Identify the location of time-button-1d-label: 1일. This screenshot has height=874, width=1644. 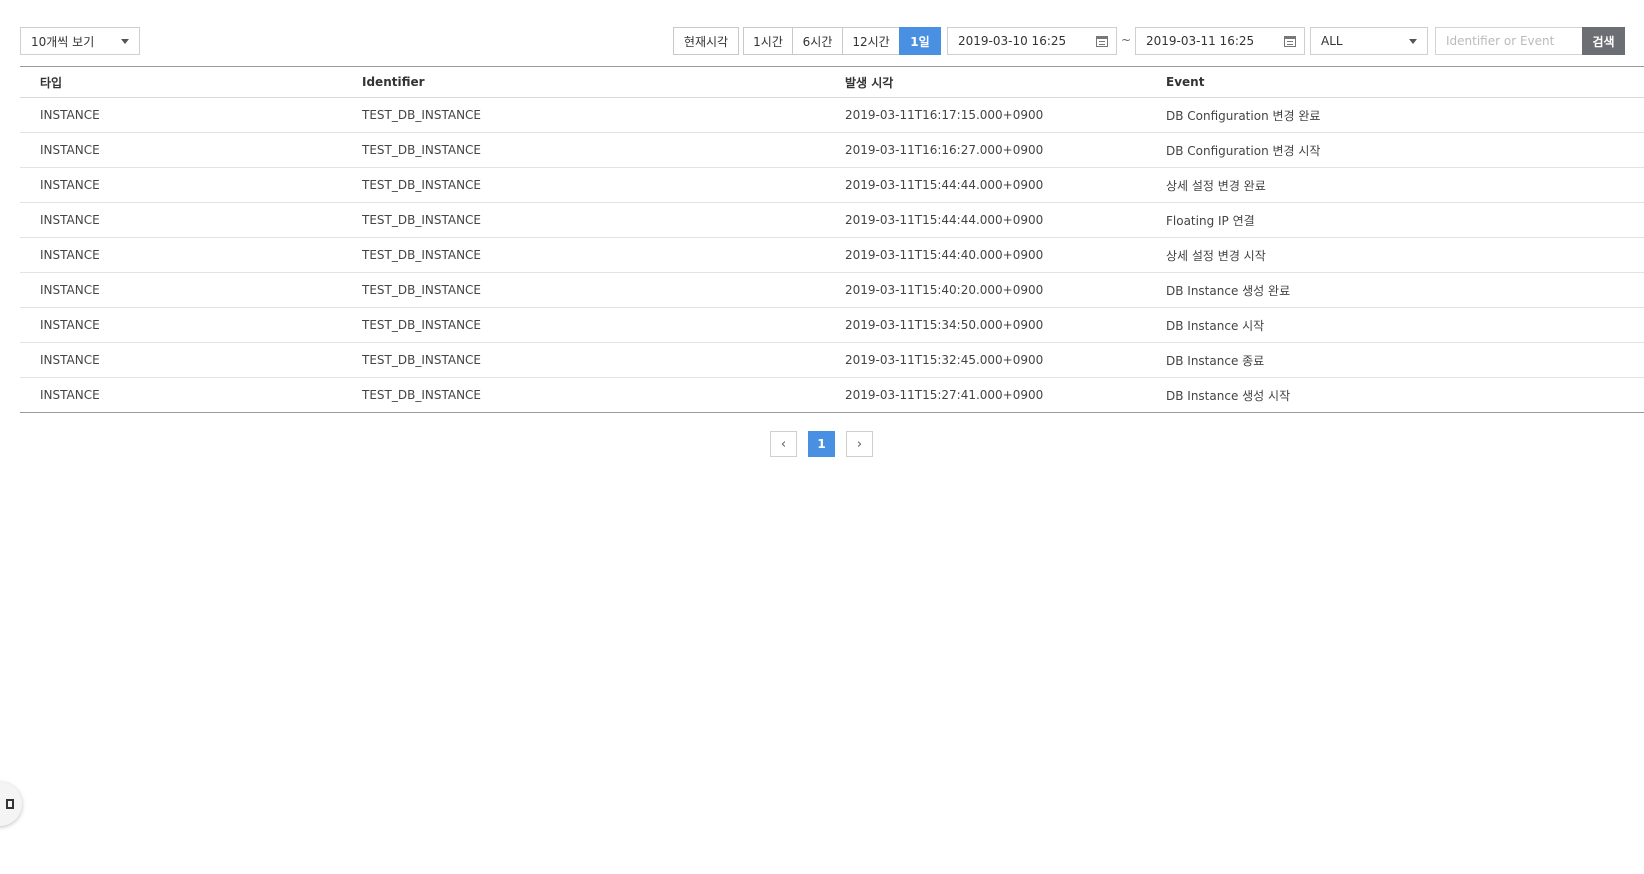
(920, 41).